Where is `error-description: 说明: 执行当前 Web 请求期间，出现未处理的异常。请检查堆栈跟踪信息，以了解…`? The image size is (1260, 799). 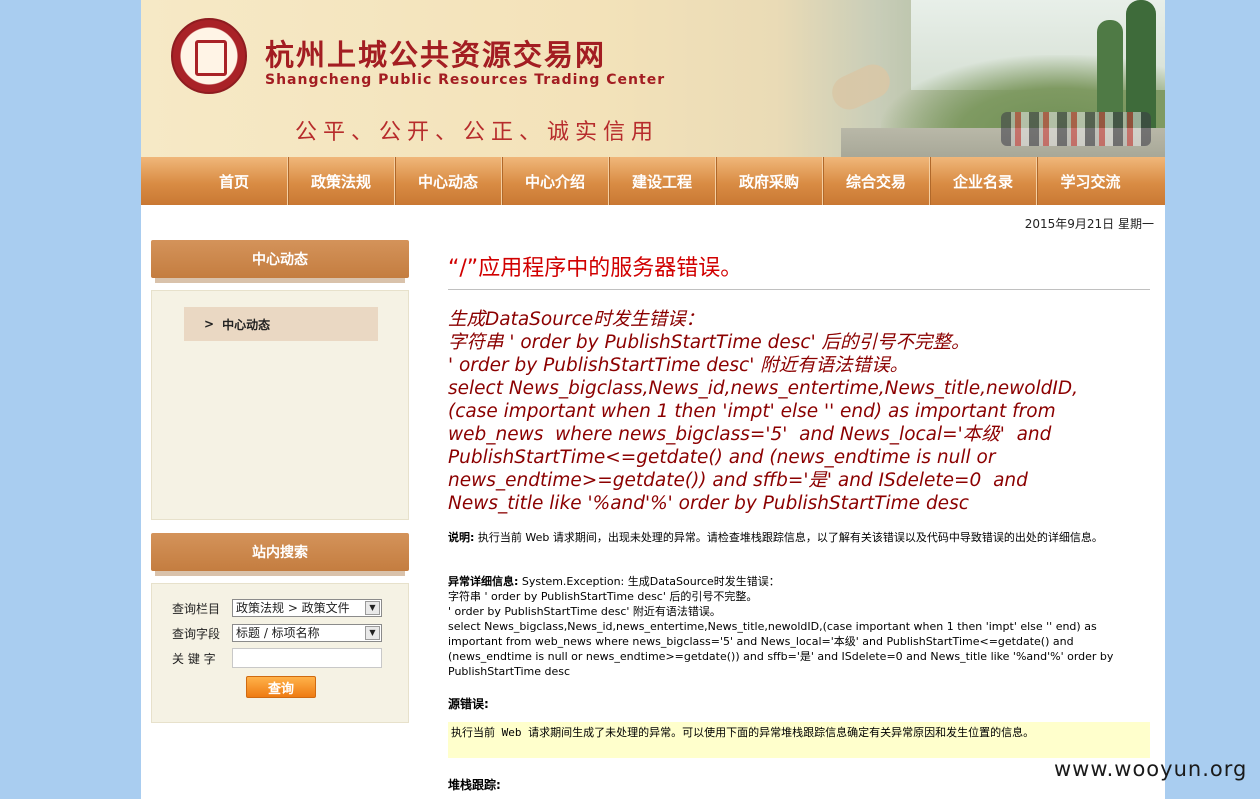
error-description: 说明: 执行当前 Web 请求期间，出现未处理的异常。请检查堆栈跟踪信息，以了解… is located at coordinates (799, 537).